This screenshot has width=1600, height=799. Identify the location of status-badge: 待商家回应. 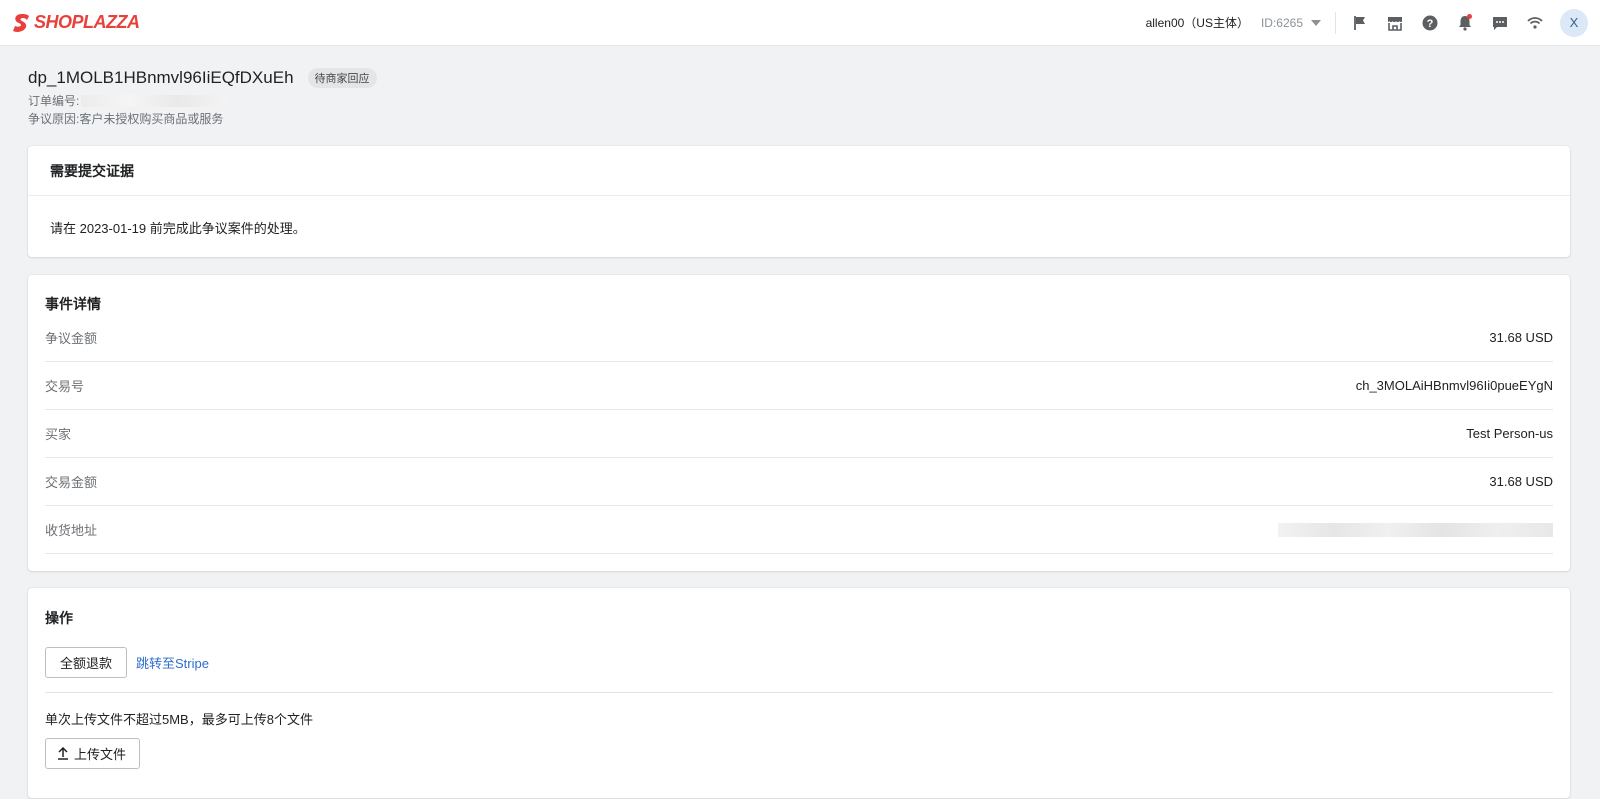
(342, 78).